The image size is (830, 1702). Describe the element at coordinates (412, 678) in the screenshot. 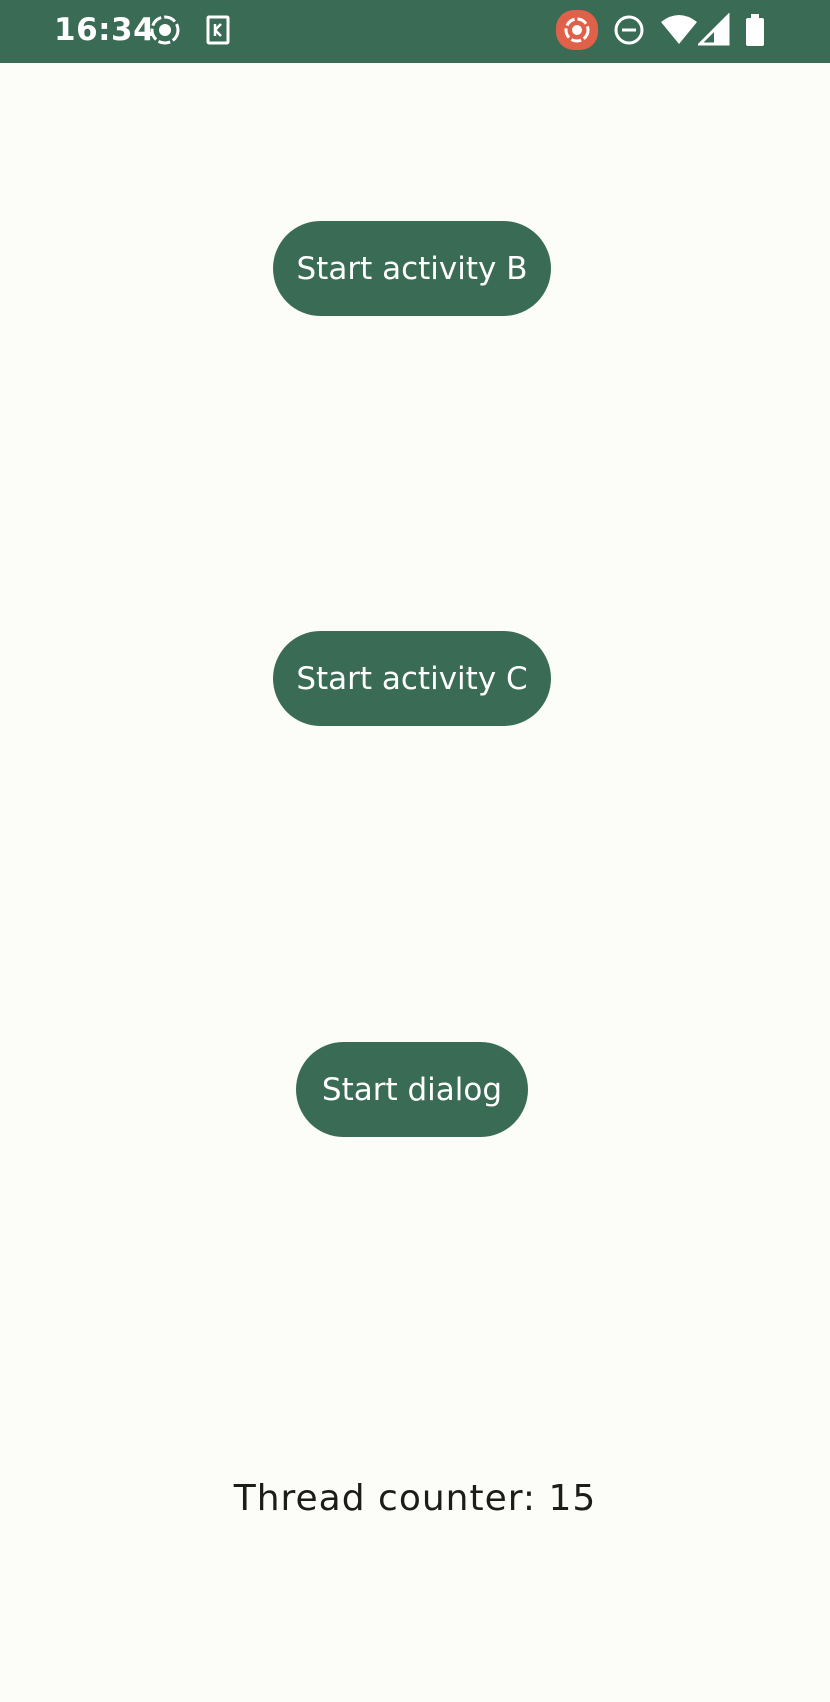

I see `start-activity-c-button: Start activity C` at that location.